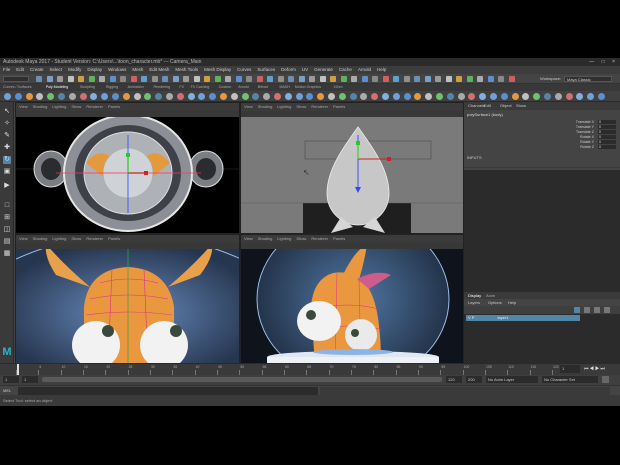  What do you see at coordinates (352, 299) in the screenshot?
I see `viewport-persp: View Shading Lighting Show Renderer Panels` at bounding box center [352, 299].